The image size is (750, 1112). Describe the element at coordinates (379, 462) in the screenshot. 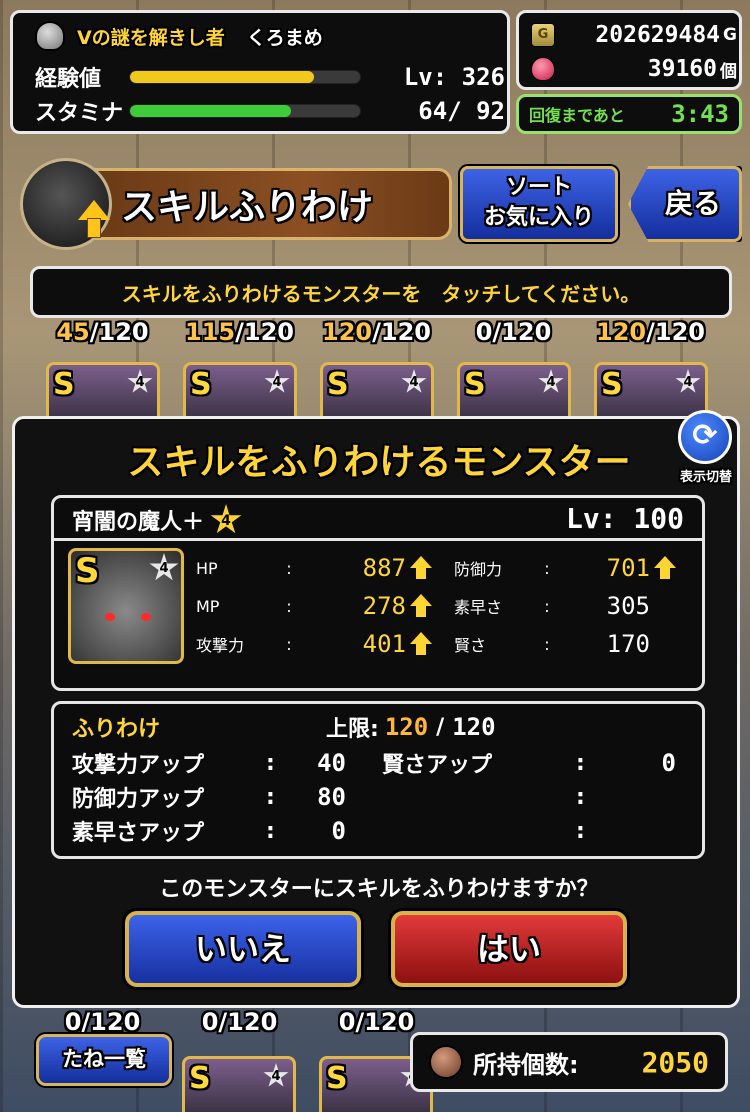

I see `dialog-title: スキルをふりわけるモンスター` at that location.